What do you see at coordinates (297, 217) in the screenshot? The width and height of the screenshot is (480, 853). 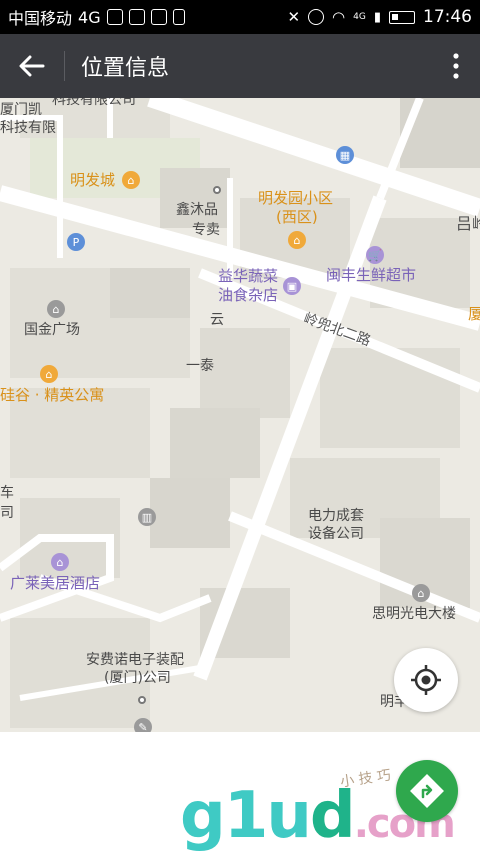 I see `map-label: (西区)` at bounding box center [297, 217].